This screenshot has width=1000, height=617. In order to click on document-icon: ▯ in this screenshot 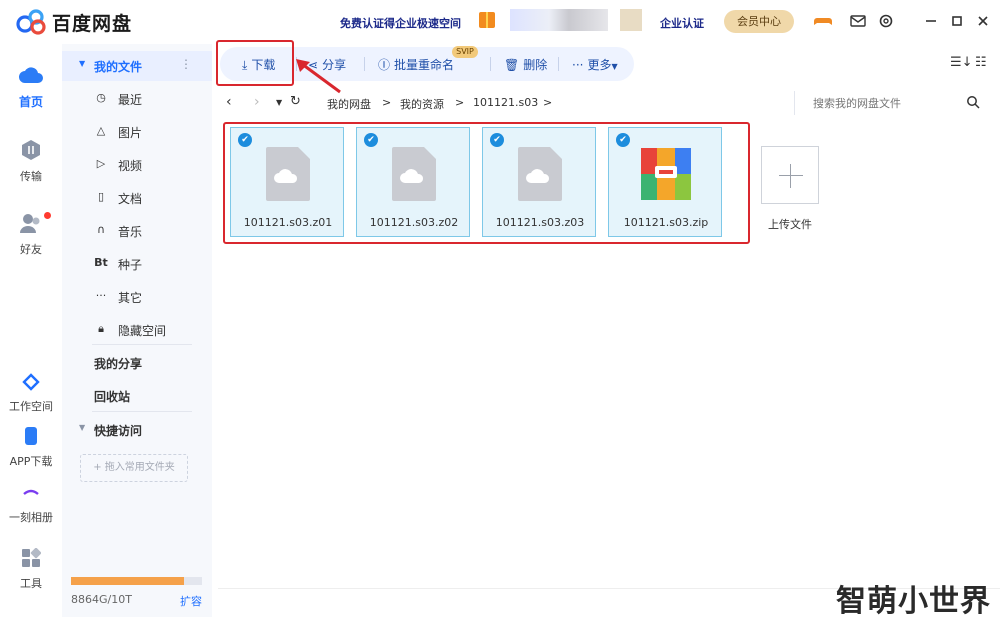, I will do `click(101, 196)`.